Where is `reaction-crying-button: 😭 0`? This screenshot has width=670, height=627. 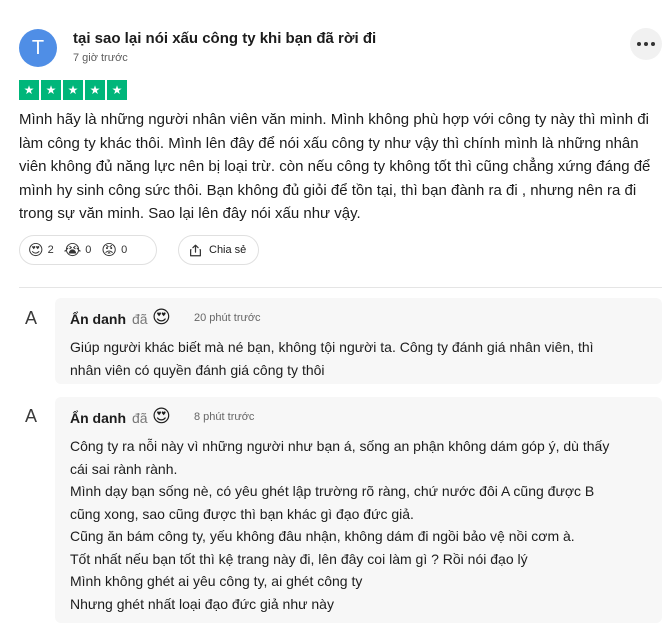 reaction-crying-button: 😭 0 is located at coordinates (78, 250).